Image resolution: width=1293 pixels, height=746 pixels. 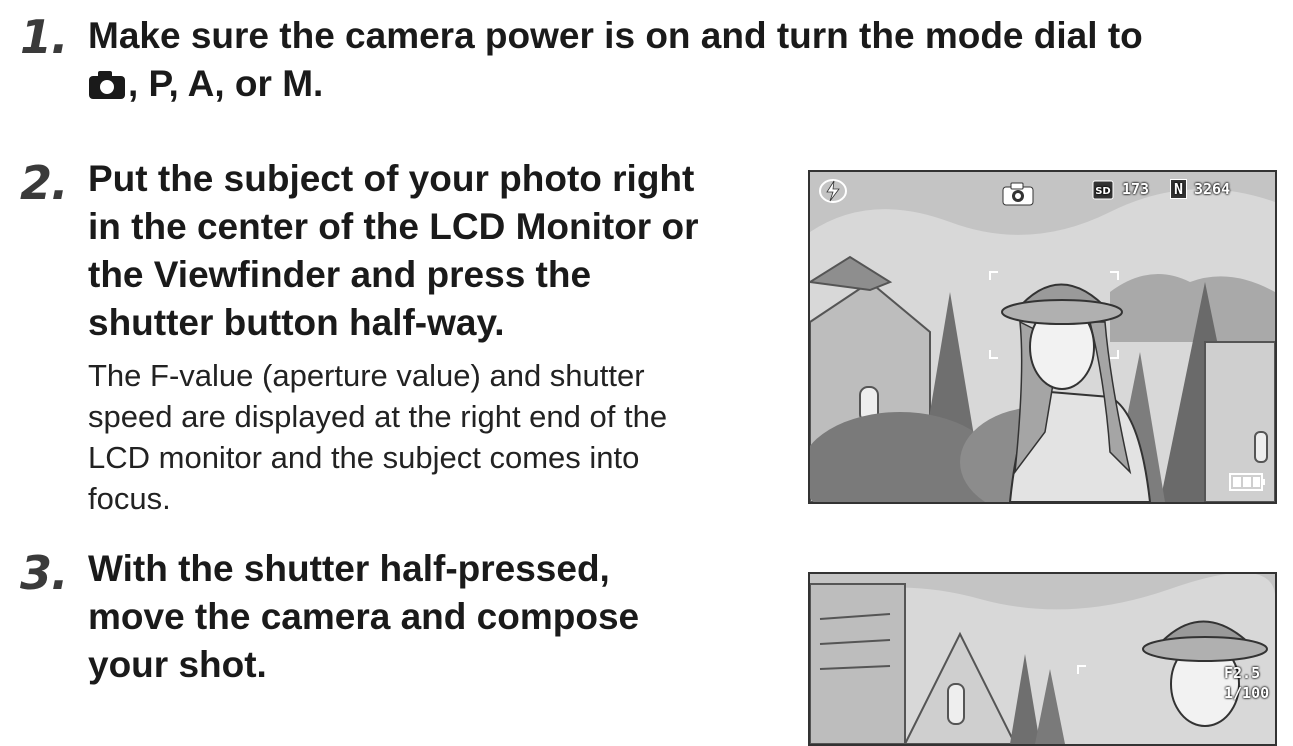 I want to click on step-heading-line: your shot., so click(x=177, y=664).